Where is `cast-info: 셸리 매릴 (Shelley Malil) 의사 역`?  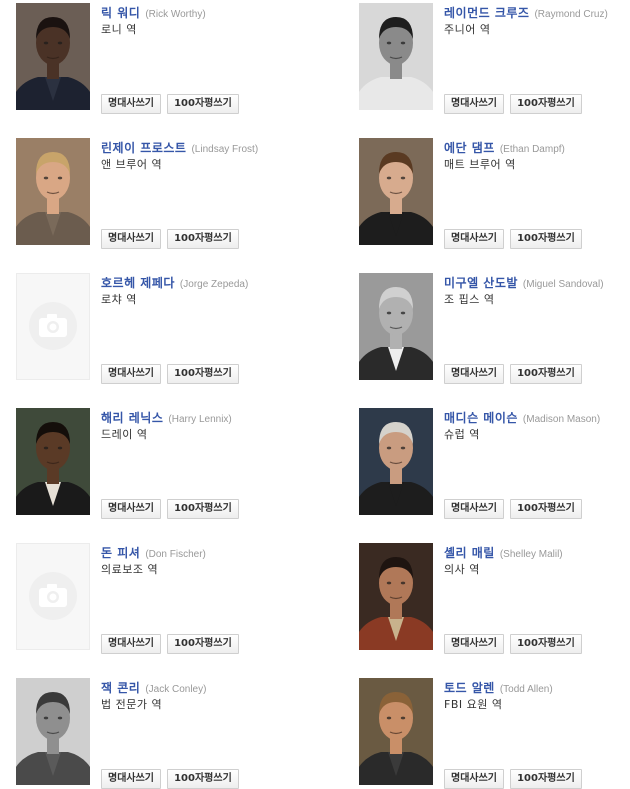
cast-info: 셸리 매릴 (Shelley Malil) 의사 역 is located at coordinates (537, 560).